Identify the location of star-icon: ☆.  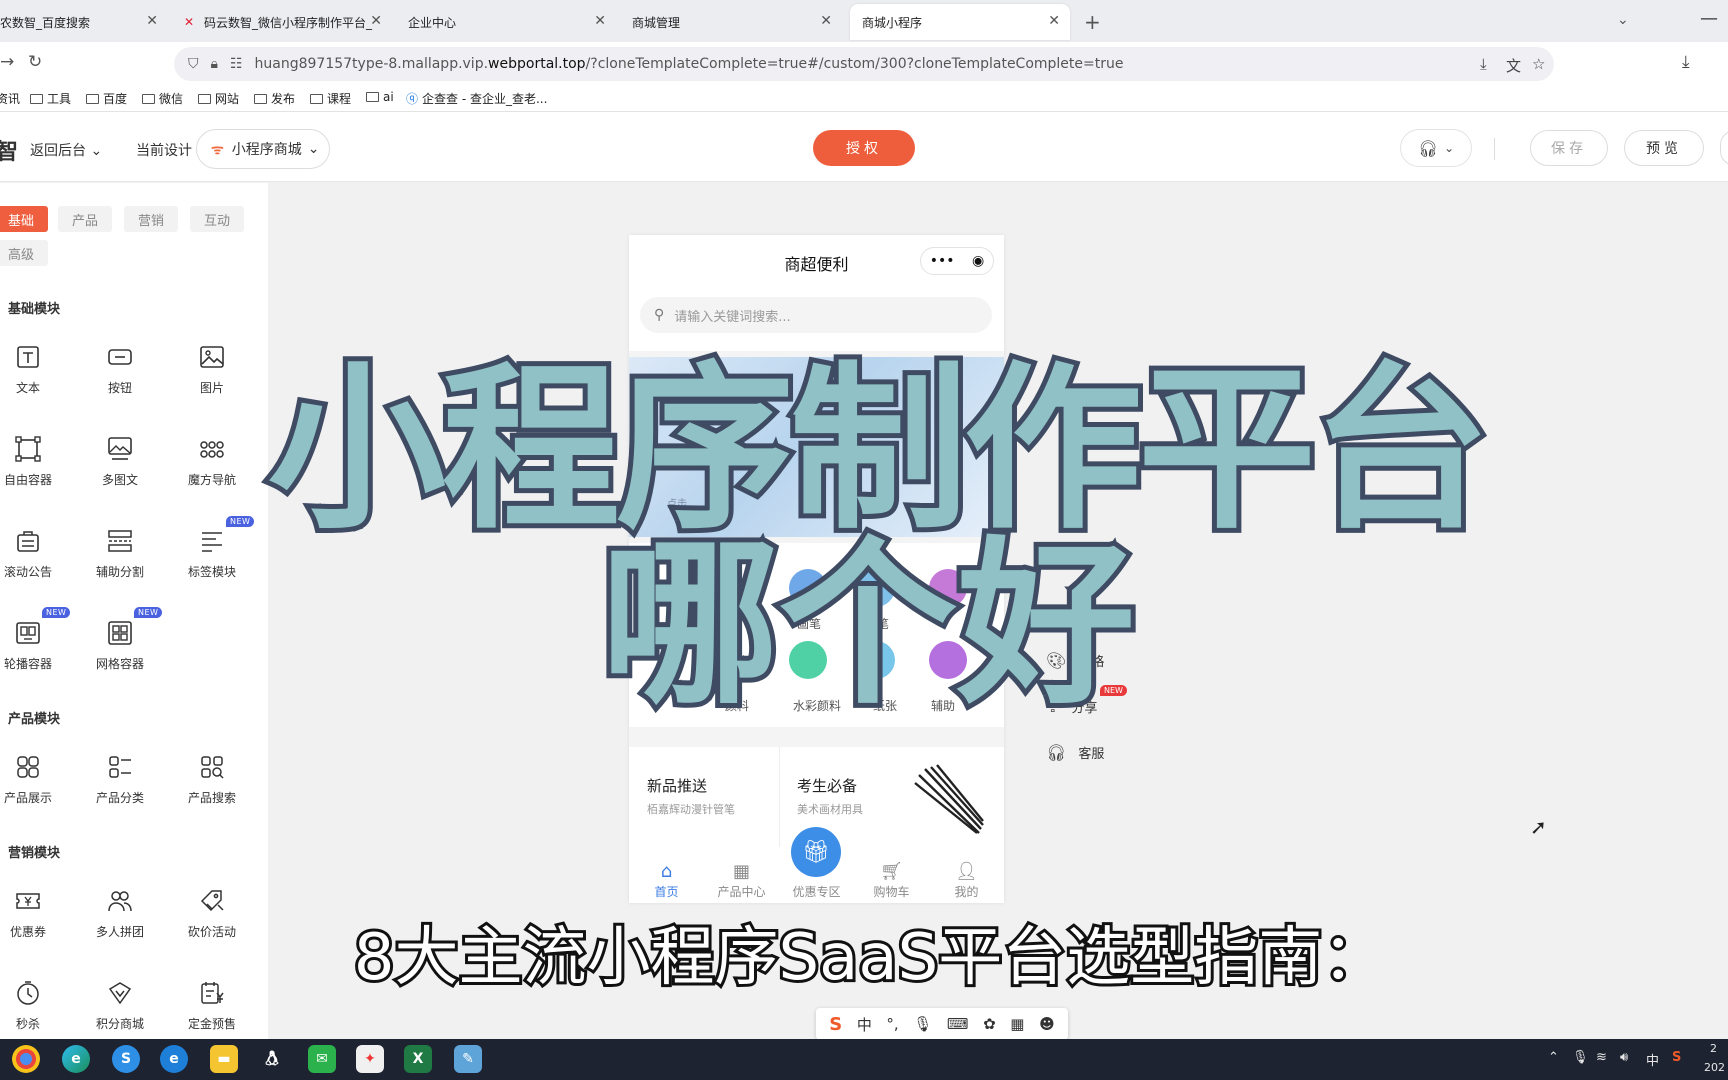
(1538, 64).